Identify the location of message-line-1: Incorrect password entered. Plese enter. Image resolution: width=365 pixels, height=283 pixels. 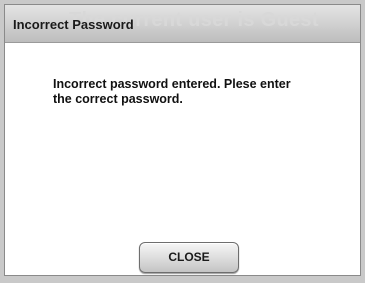
(172, 84).